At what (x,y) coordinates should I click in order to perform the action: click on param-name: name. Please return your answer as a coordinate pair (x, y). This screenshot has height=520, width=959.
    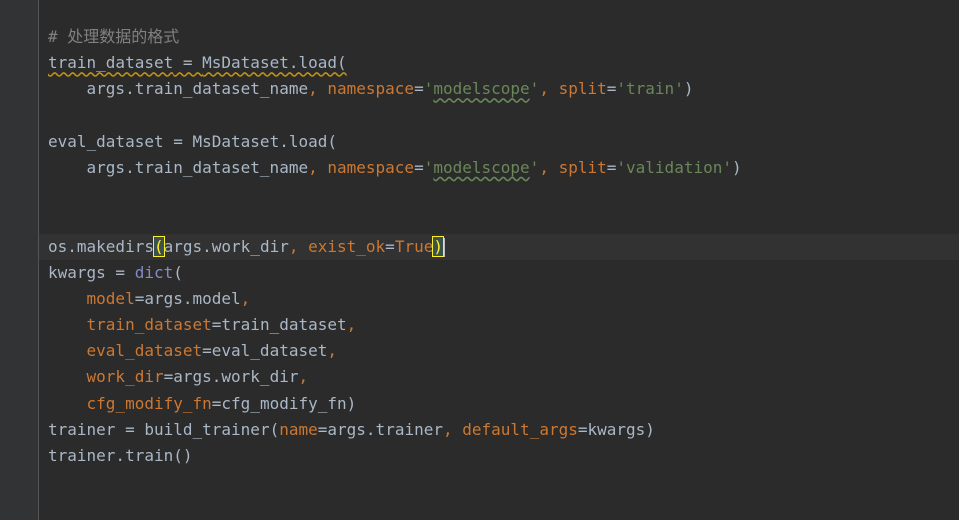
    Looking at the image, I should click on (298, 429).